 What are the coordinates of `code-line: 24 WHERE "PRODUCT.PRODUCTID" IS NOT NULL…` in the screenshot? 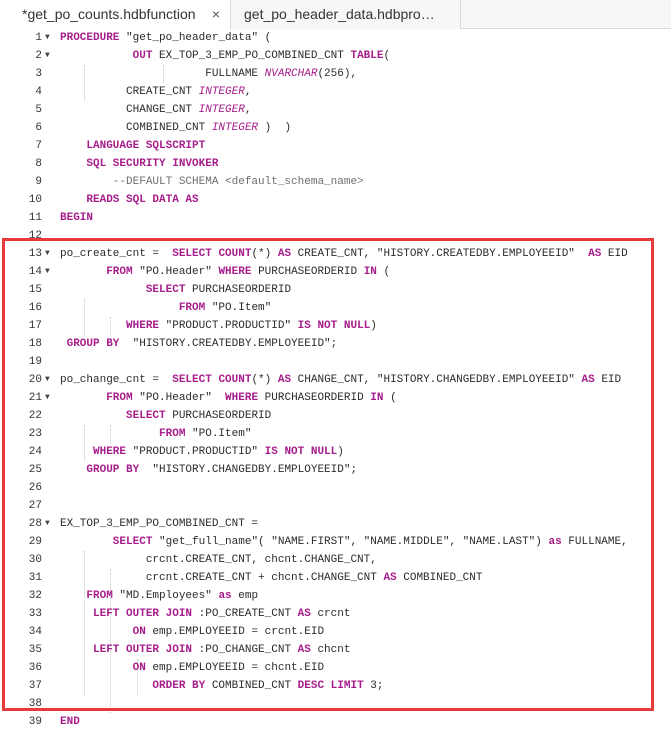 It's located at (335, 452).